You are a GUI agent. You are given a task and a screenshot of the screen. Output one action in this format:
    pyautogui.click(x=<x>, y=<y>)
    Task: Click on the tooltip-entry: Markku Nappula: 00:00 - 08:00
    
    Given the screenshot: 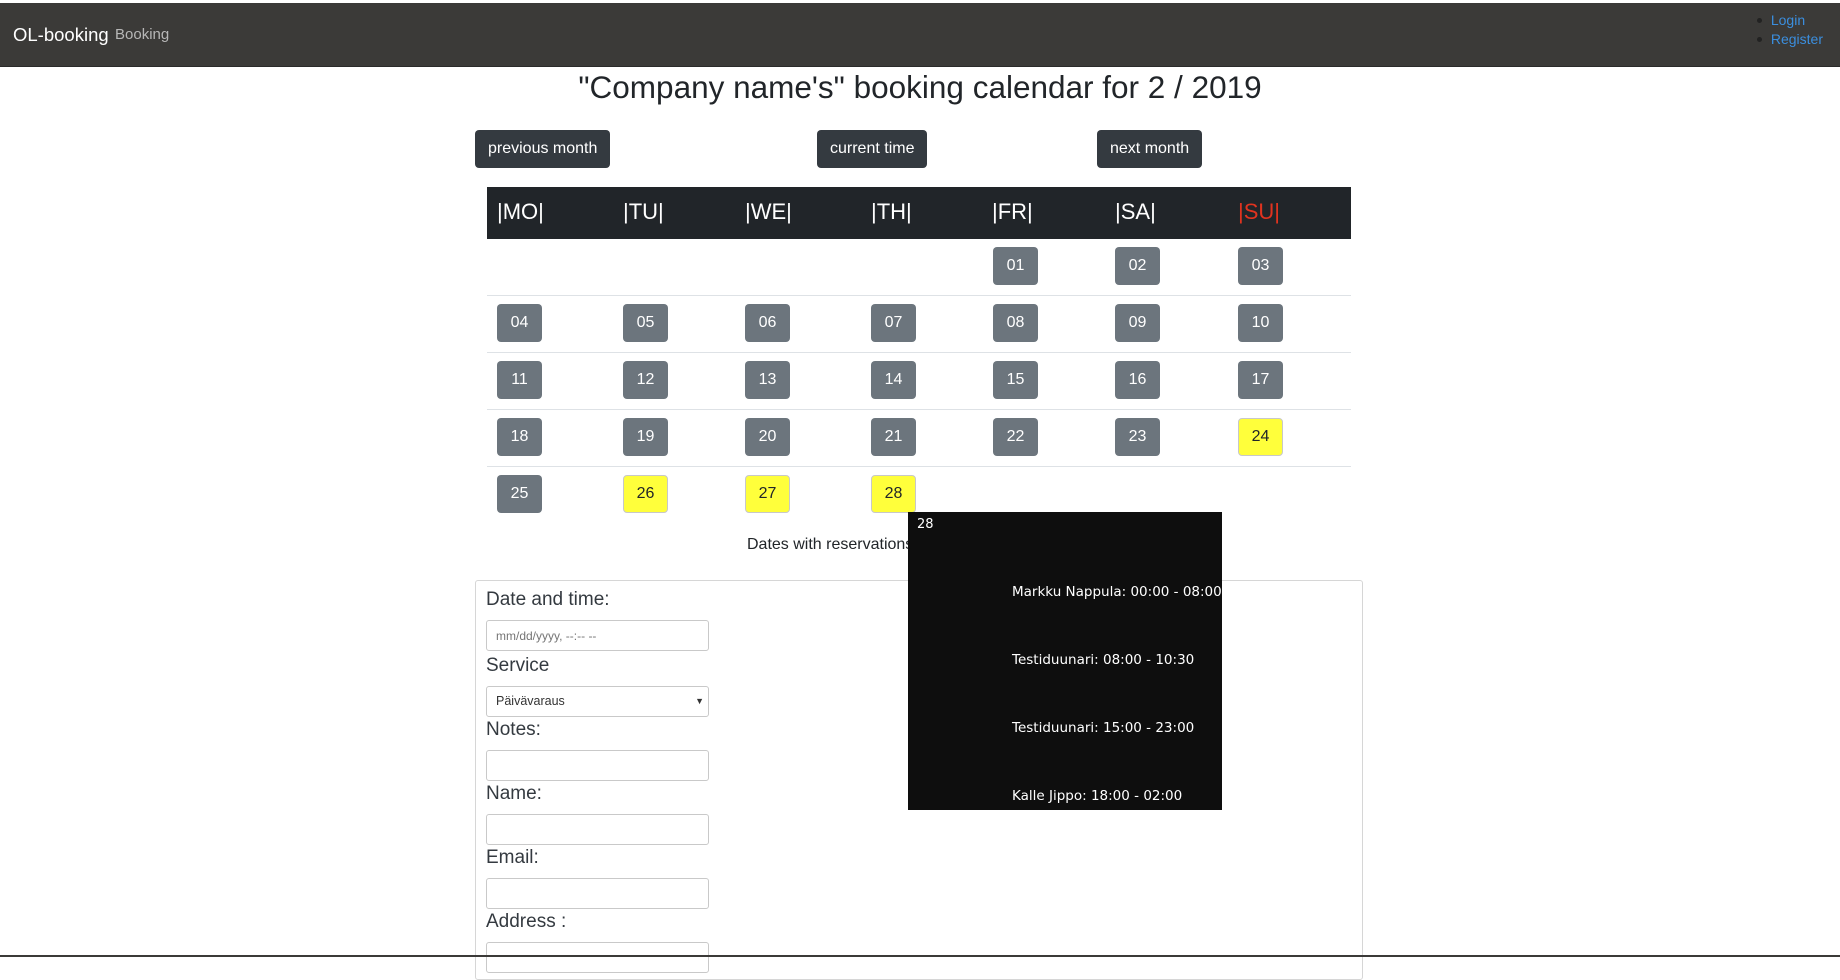 What is the action you would take?
    pyautogui.click(x=1117, y=592)
    